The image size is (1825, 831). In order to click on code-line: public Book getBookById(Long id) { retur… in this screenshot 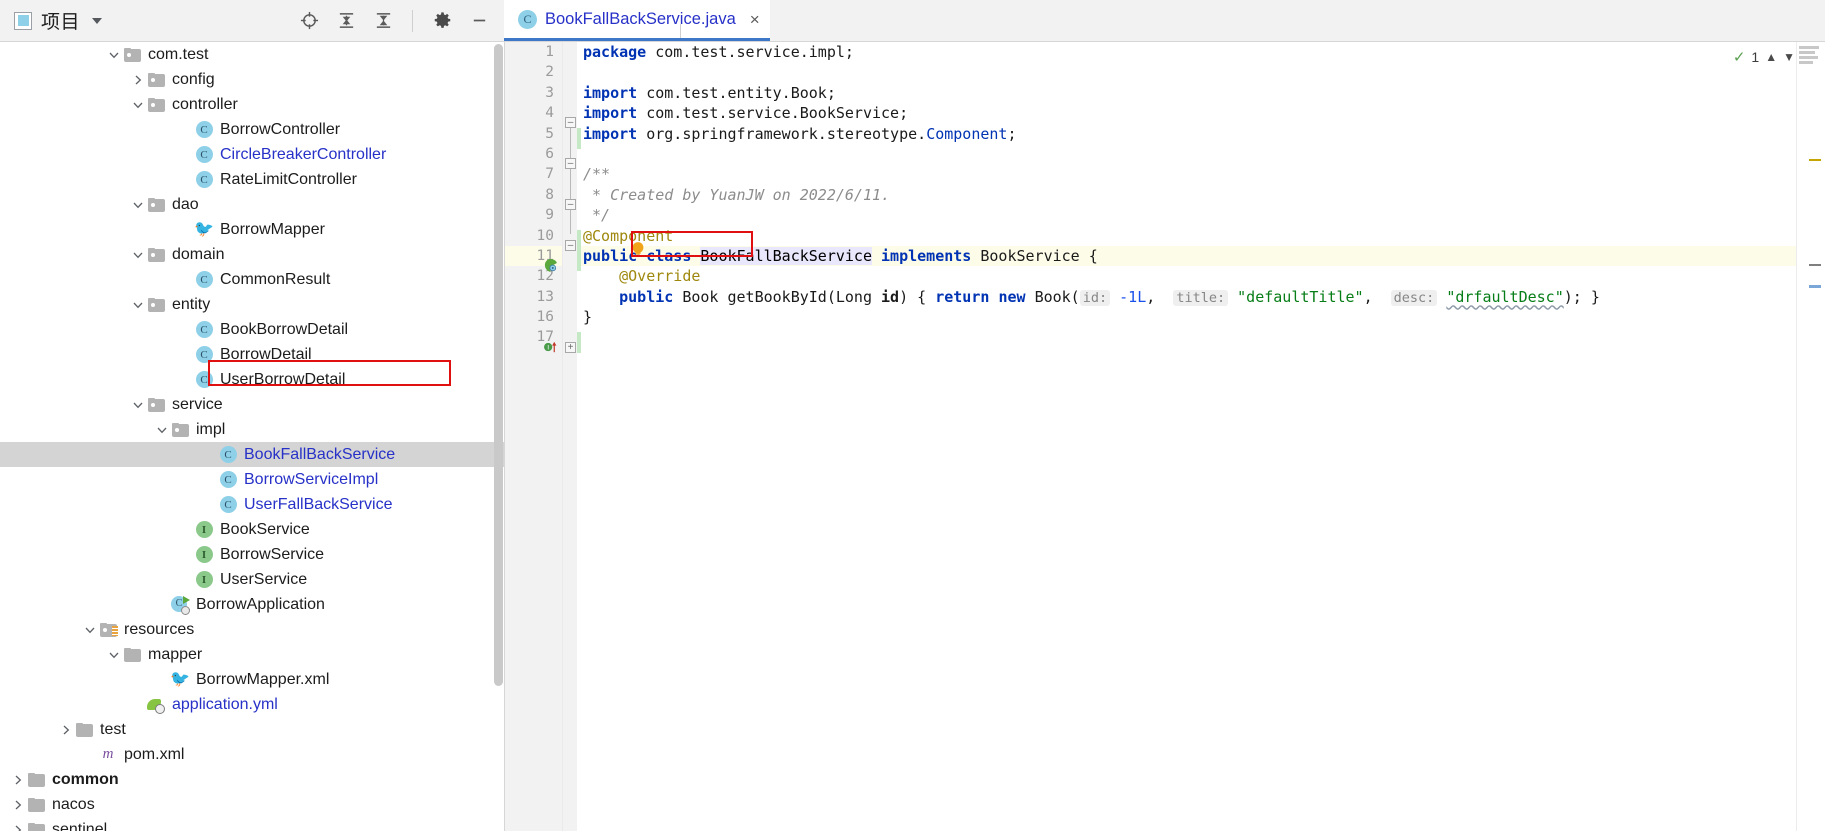, I will do `click(1186, 297)`.